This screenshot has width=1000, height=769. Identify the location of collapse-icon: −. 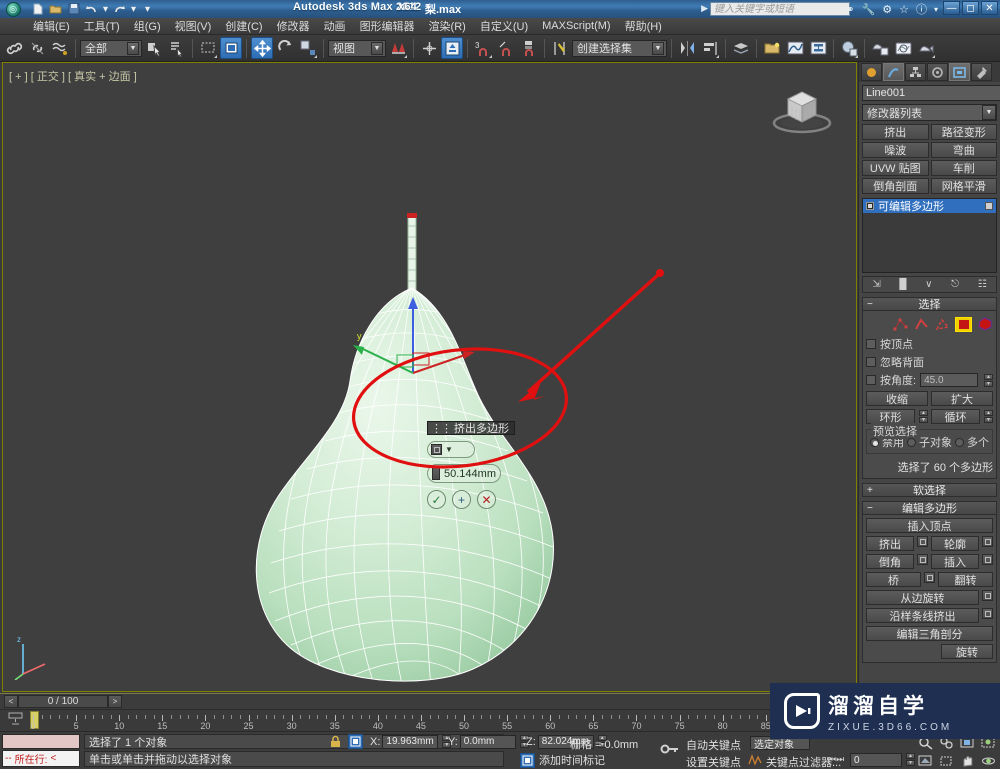
(870, 508).